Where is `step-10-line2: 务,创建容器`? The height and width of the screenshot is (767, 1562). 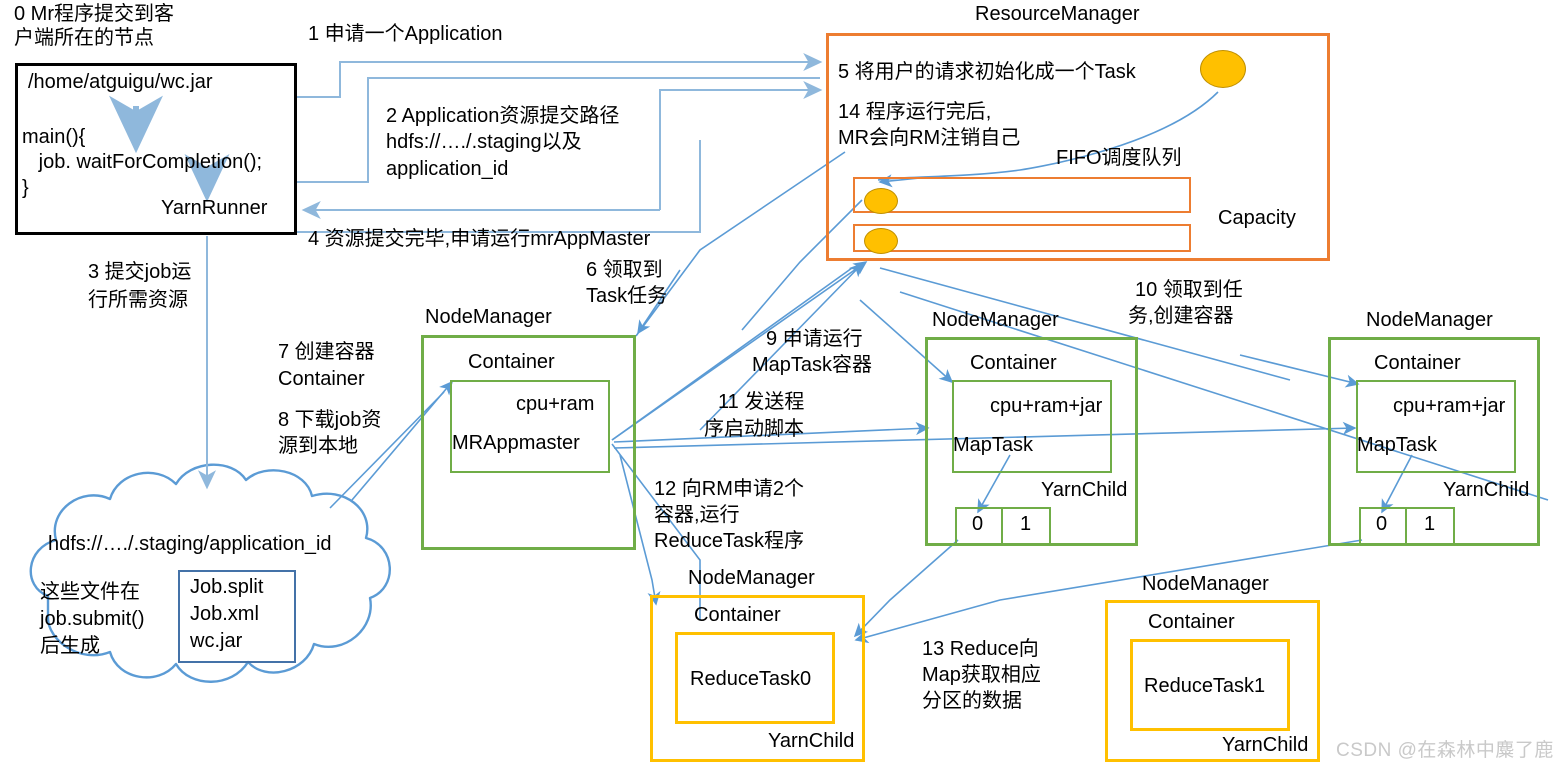 step-10-line2: 务,创建容器 is located at coordinates (1181, 316).